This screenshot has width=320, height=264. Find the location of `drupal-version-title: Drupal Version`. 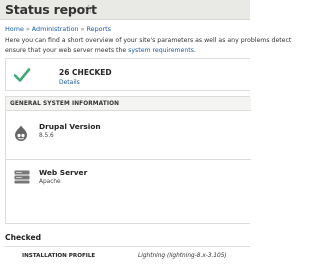

drupal-version-title: Drupal Version is located at coordinates (70, 126).